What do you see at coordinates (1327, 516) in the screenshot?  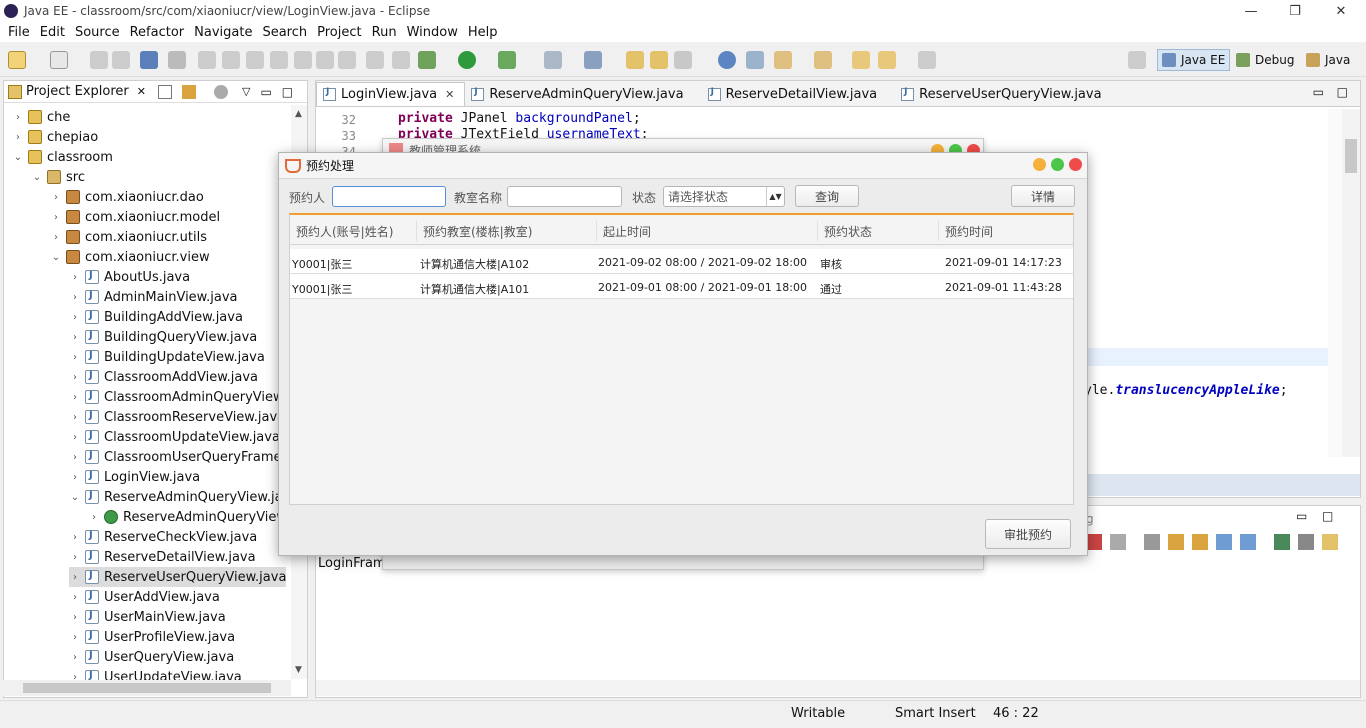 I see `console-maximize-icon: □` at bounding box center [1327, 516].